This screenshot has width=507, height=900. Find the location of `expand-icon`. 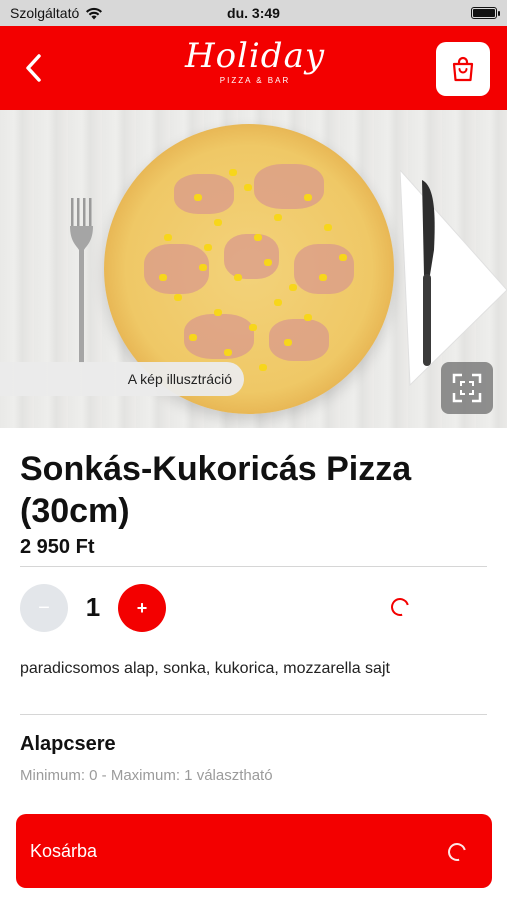

expand-icon is located at coordinates (467, 388).